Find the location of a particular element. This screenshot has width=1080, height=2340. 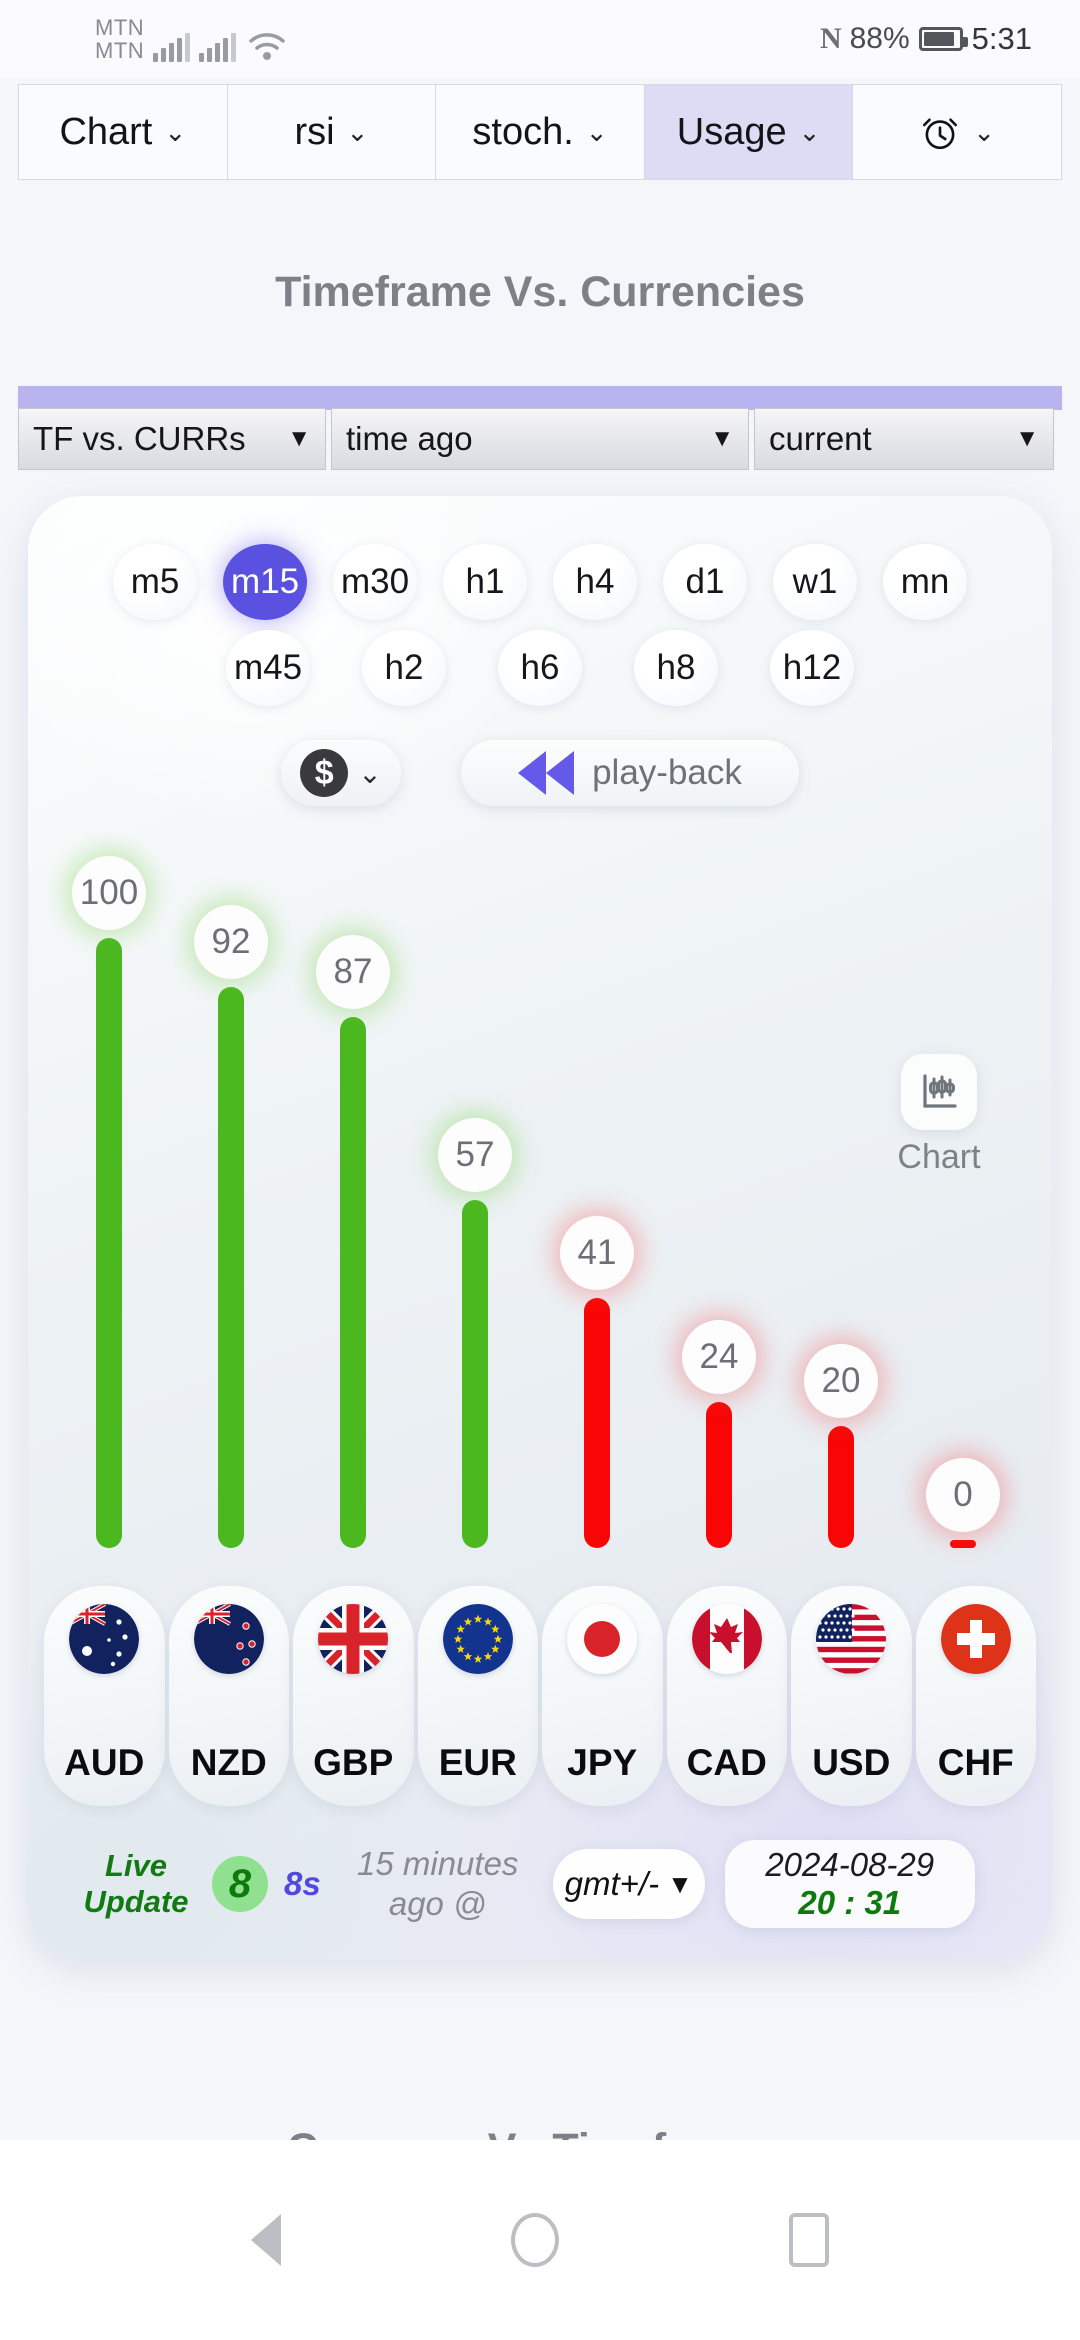

currency-unit-select: $ ⌄ is located at coordinates (341, 773).